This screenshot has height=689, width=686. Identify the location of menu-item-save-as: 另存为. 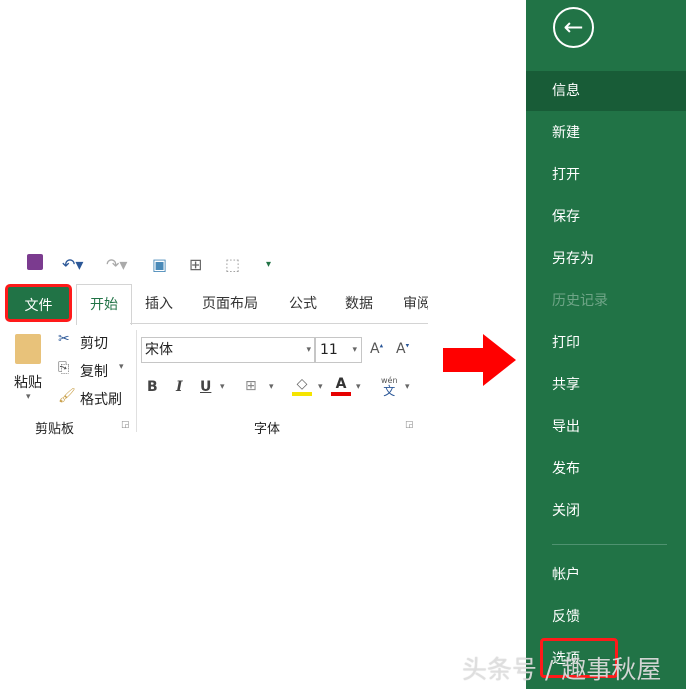
(606, 259).